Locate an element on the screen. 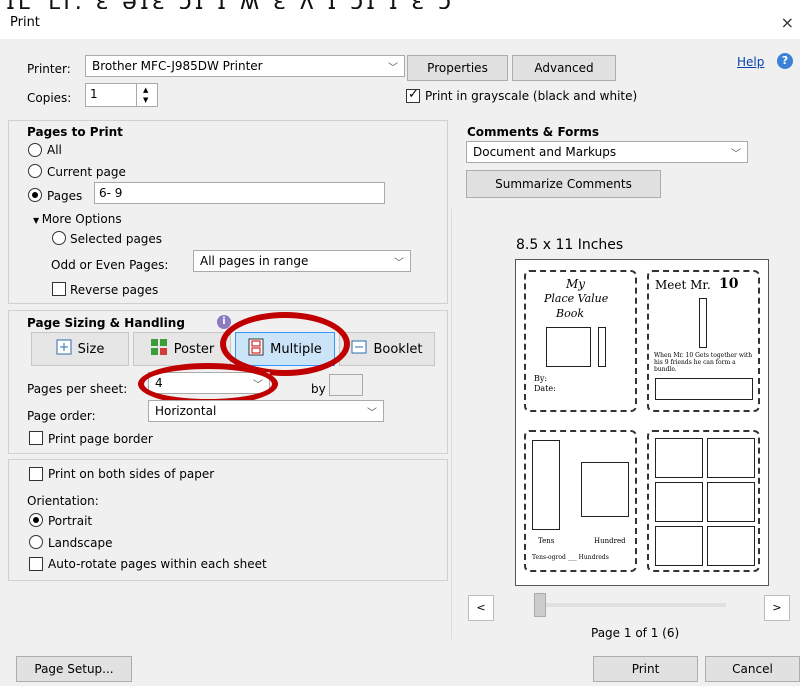 The width and height of the screenshot is (800, 686). thumb1-by: By: is located at coordinates (541, 378).